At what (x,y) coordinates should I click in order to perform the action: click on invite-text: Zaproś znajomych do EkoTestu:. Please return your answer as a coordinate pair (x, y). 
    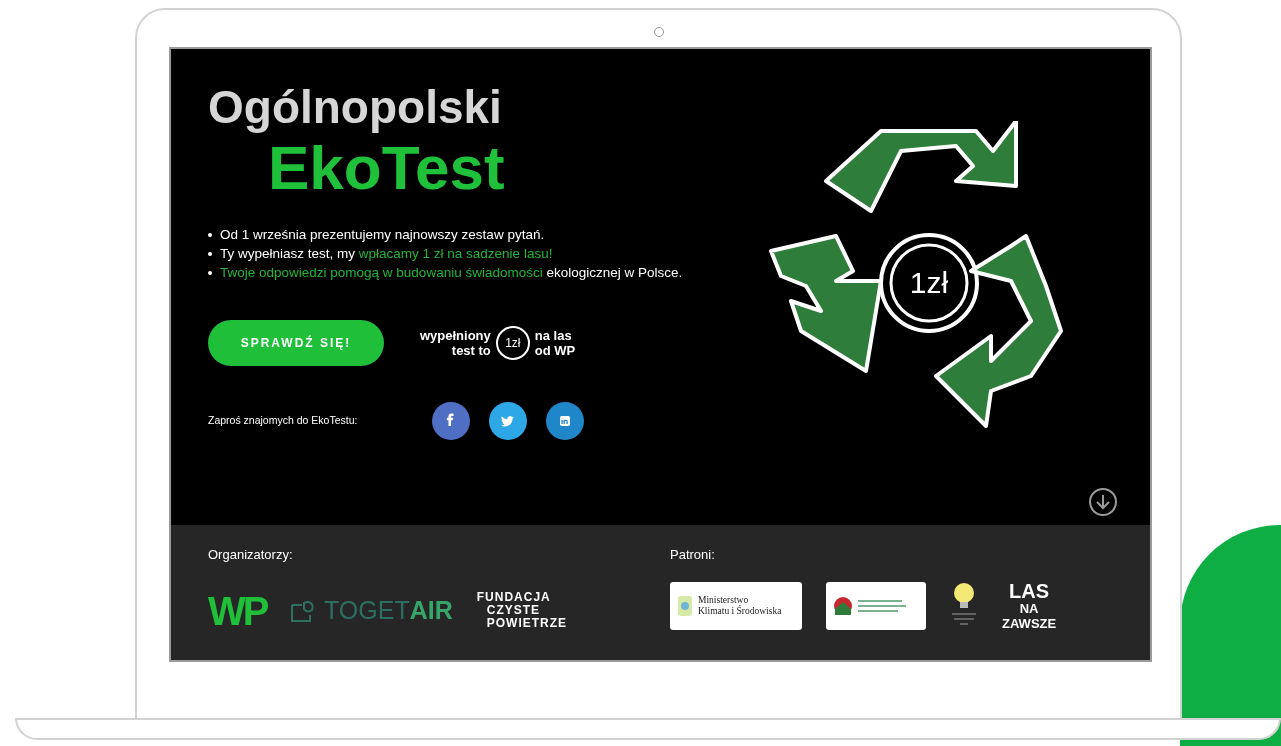
    Looking at the image, I should click on (283, 421).